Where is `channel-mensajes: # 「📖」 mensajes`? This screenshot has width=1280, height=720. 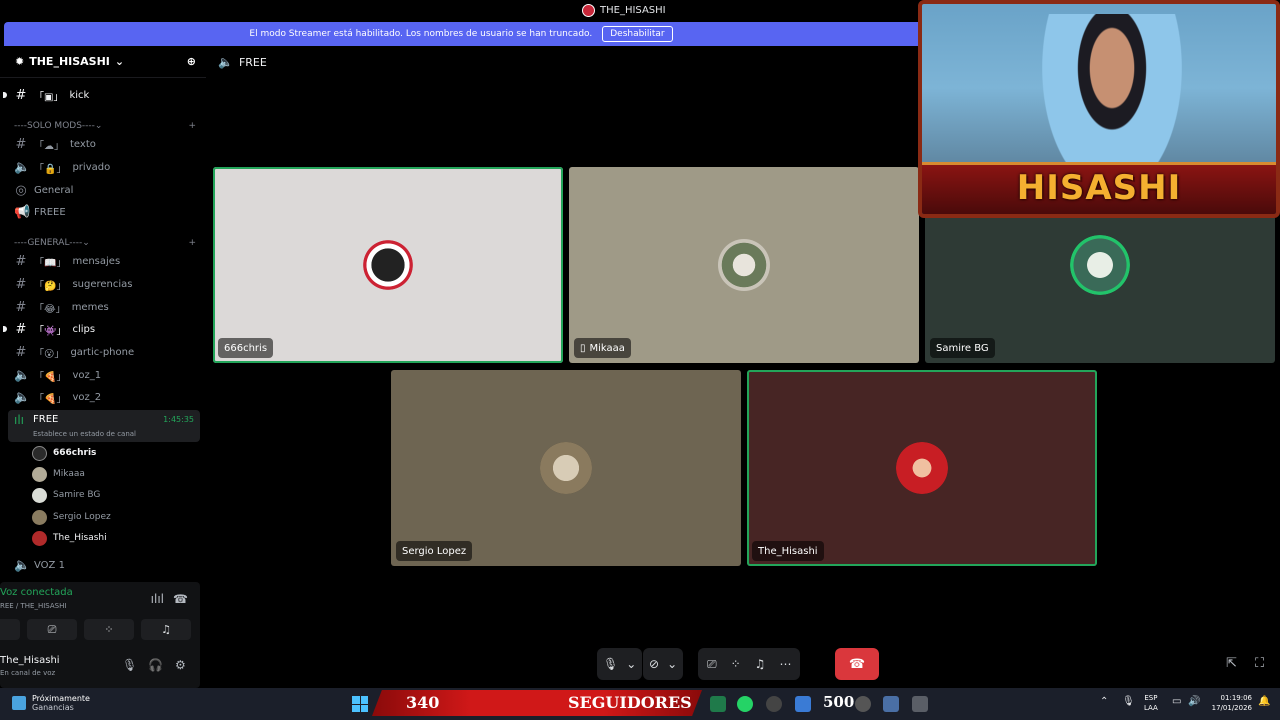 channel-mensajes: # 「📖」 mensajes is located at coordinates (104, 261).